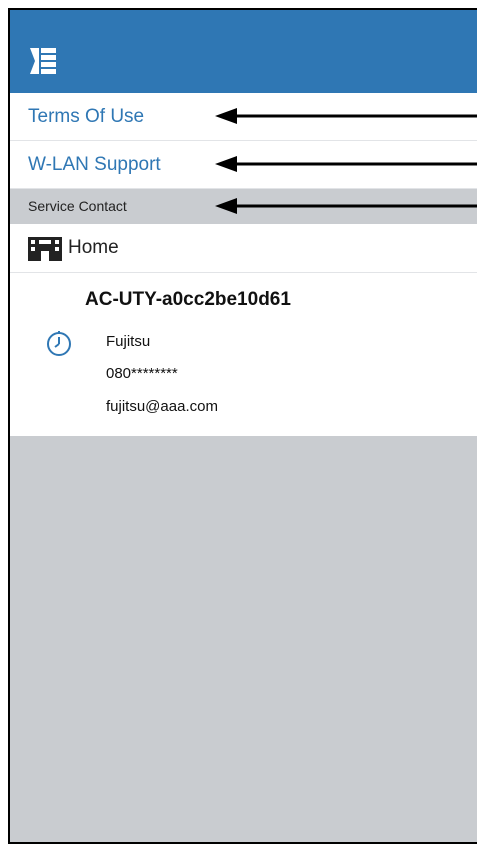 The height and width of the screenshot is (844, 477). Describe the element at coordinates (128, 341) in the screenshot. I see `contact-name: Fujitsu` at that location.